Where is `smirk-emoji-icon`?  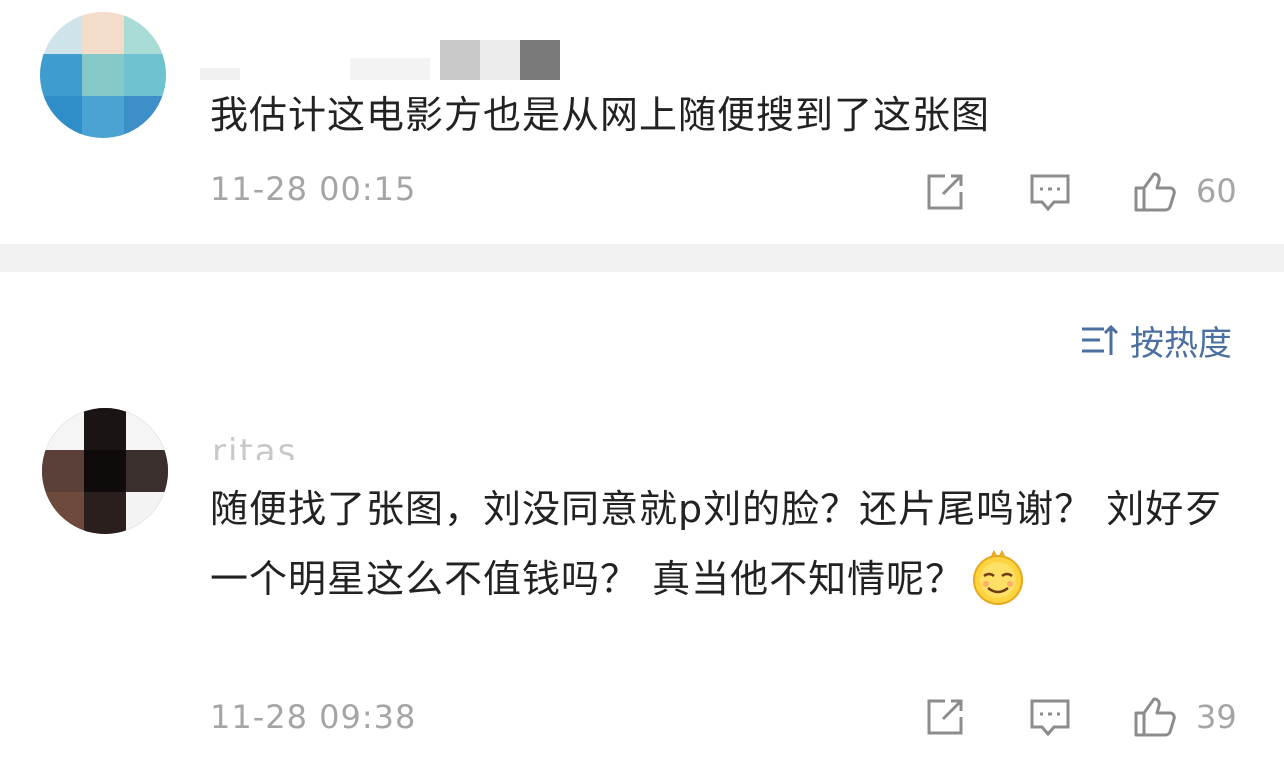 smirk-emoji-icon is located at coordinates (998, 577).